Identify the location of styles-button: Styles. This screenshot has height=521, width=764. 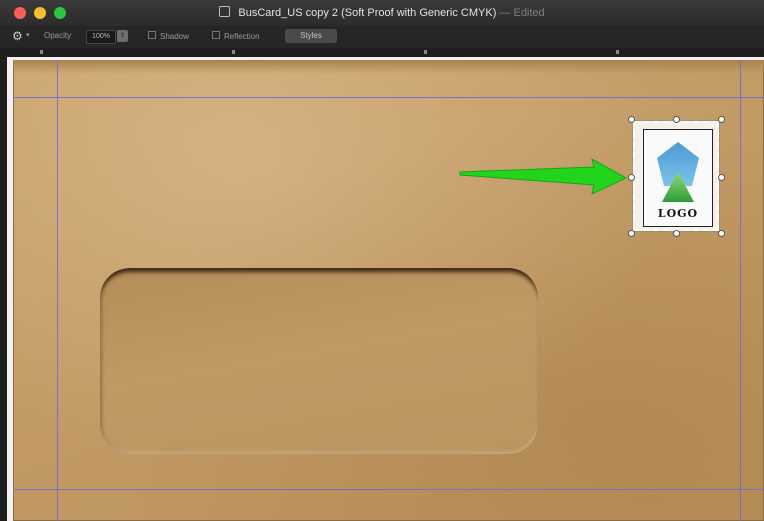
(311, 36).